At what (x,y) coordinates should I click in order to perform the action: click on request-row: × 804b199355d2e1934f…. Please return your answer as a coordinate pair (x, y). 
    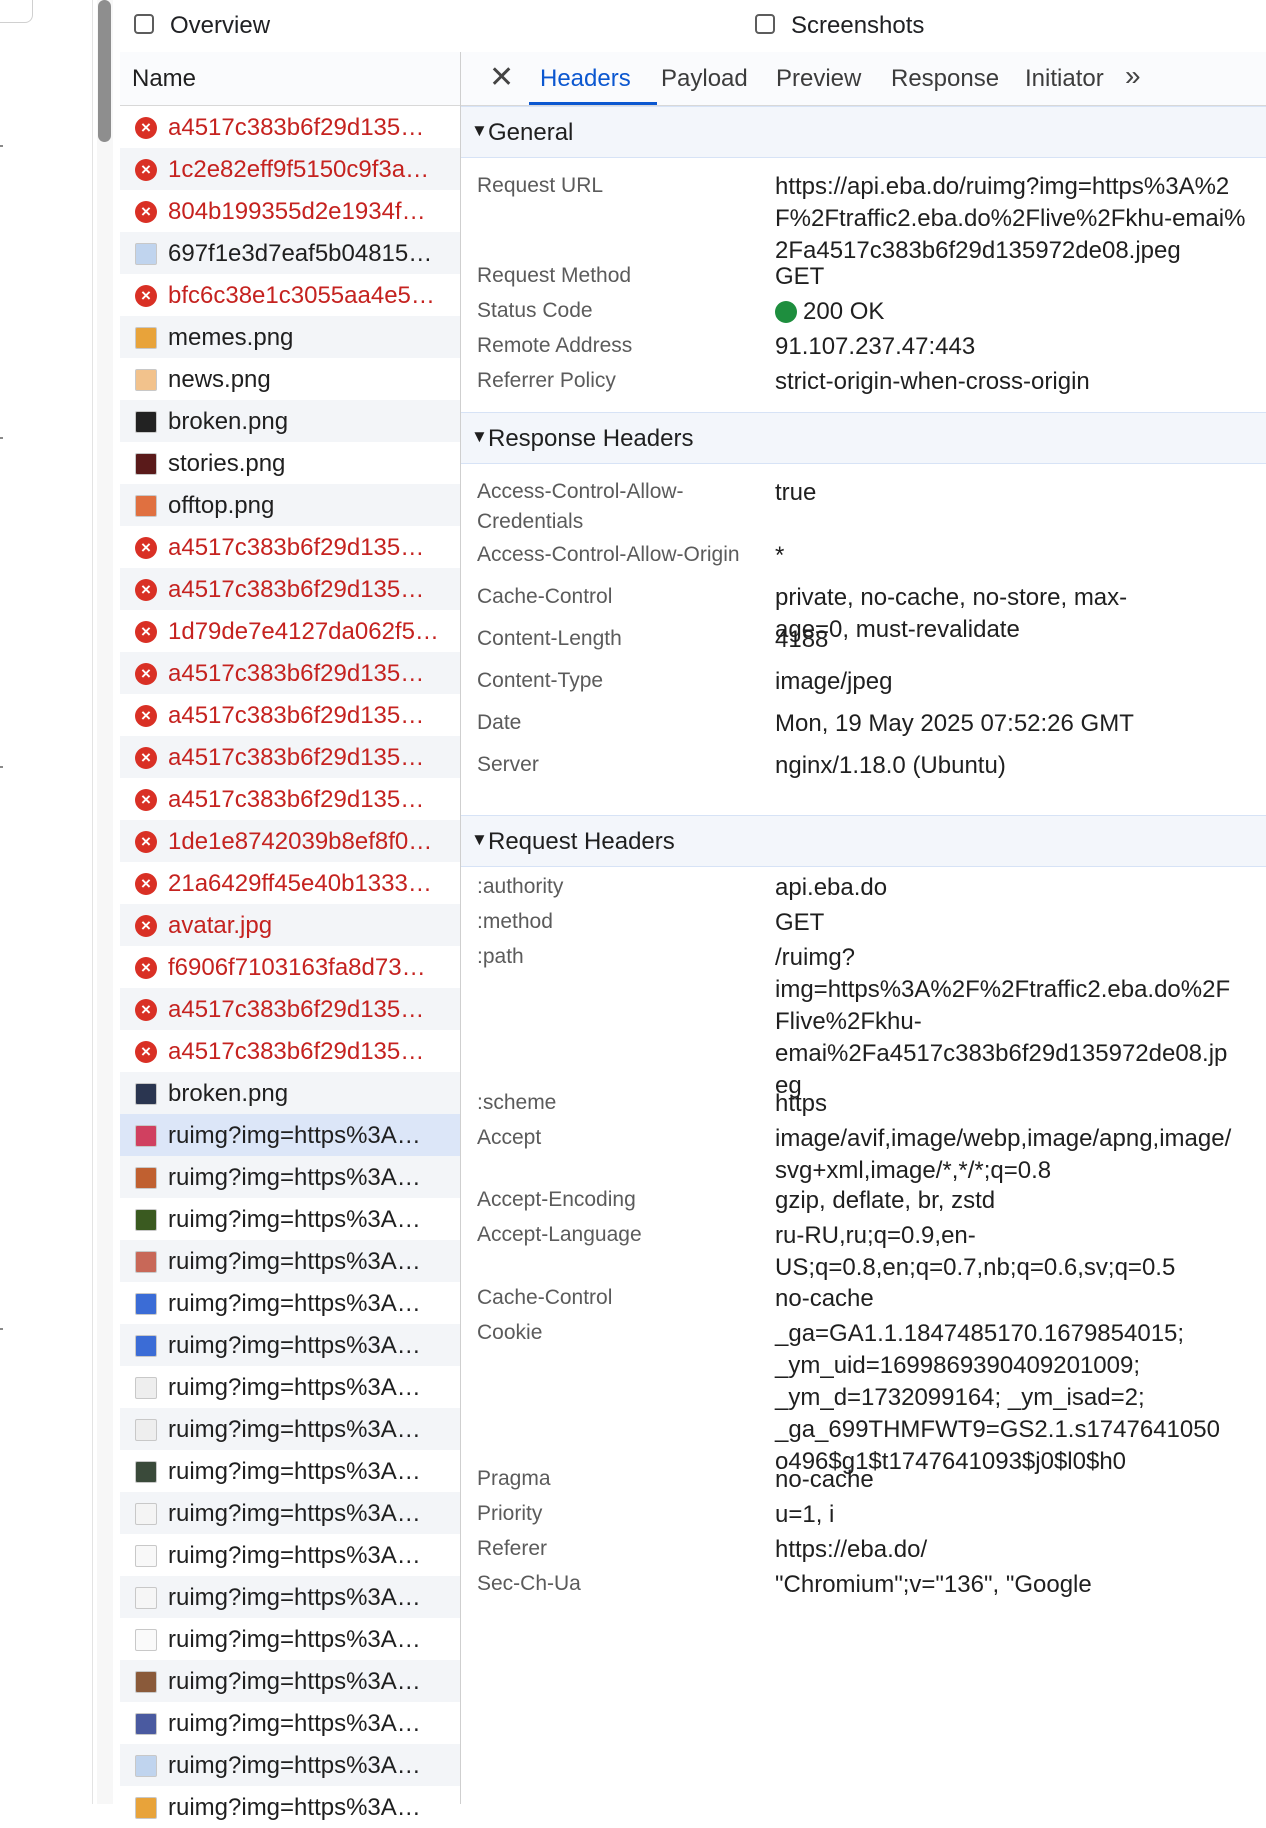
    Looking at the image, I should click on (290, 211).